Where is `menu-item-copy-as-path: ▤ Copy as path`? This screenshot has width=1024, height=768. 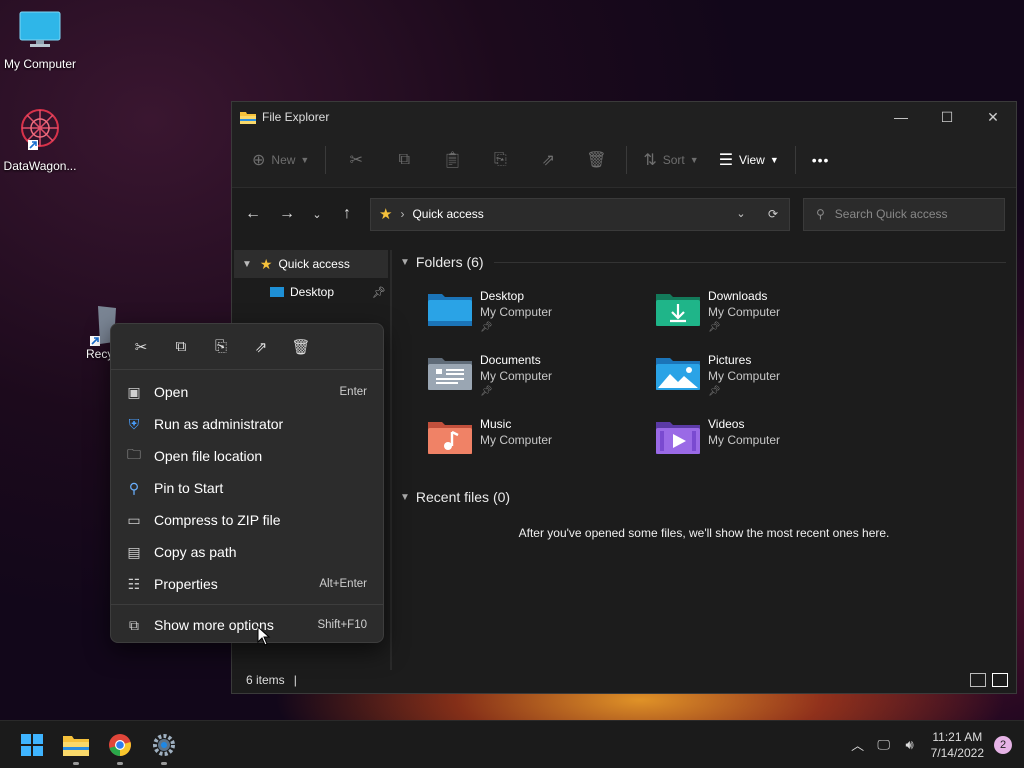
menu-item-copy-as-path: ▤ Copy as path is located at coordinates (247, 552).